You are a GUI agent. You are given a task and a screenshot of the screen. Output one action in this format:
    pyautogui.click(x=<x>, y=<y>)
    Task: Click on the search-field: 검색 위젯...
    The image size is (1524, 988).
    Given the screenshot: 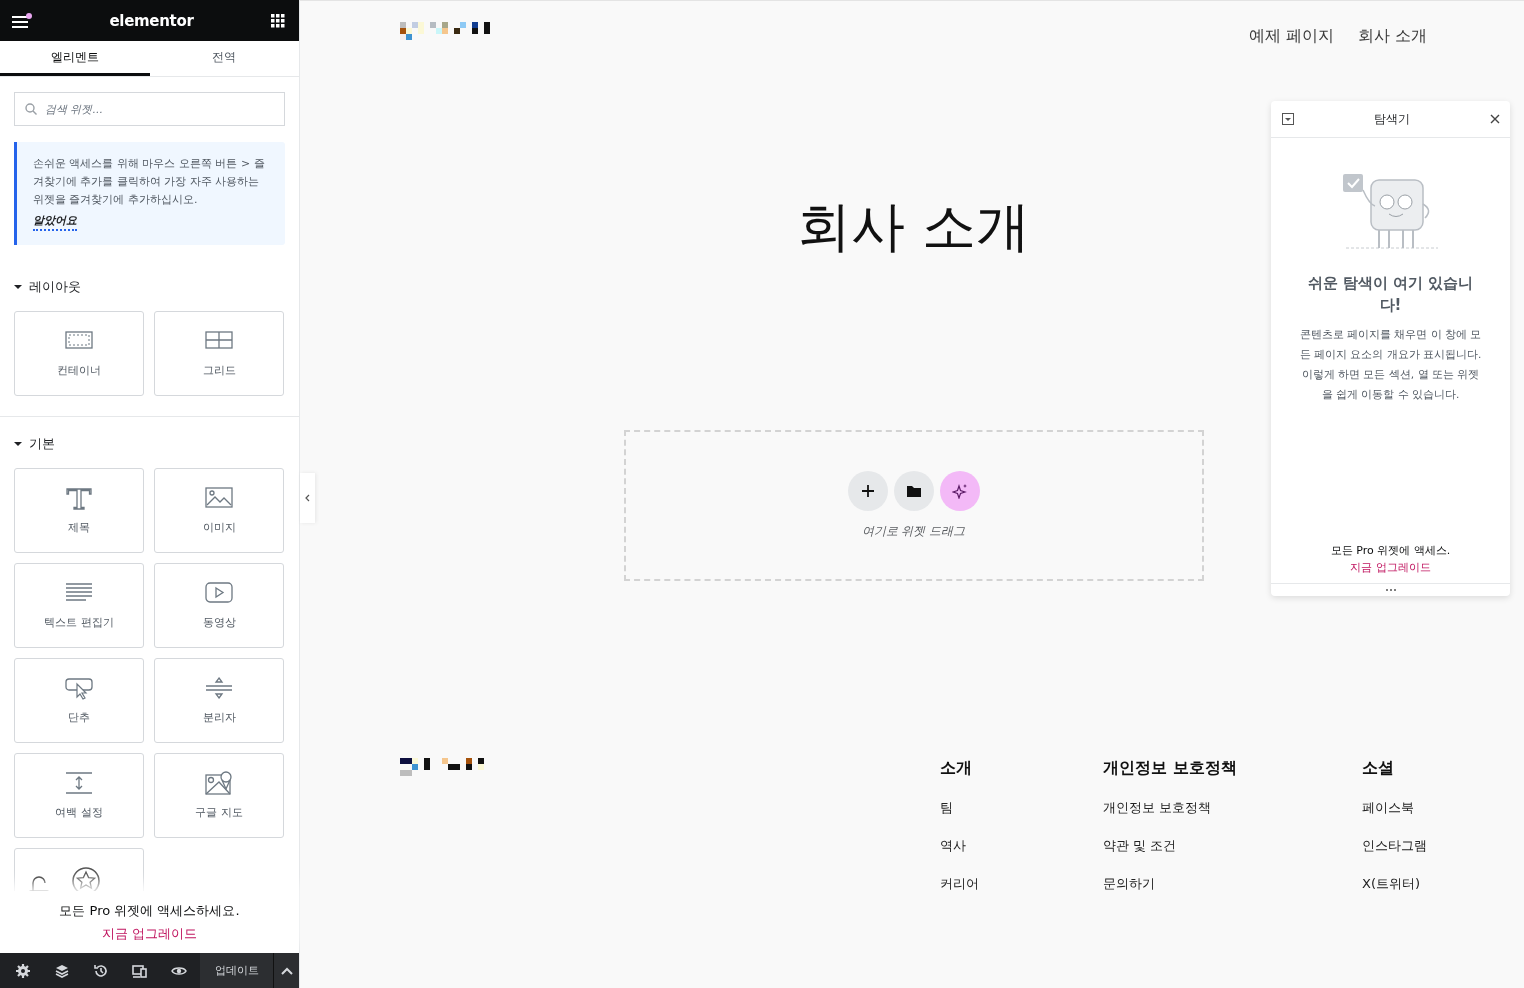 What is the action you would take?
    pyautogui.click(x=149, y=109)
    